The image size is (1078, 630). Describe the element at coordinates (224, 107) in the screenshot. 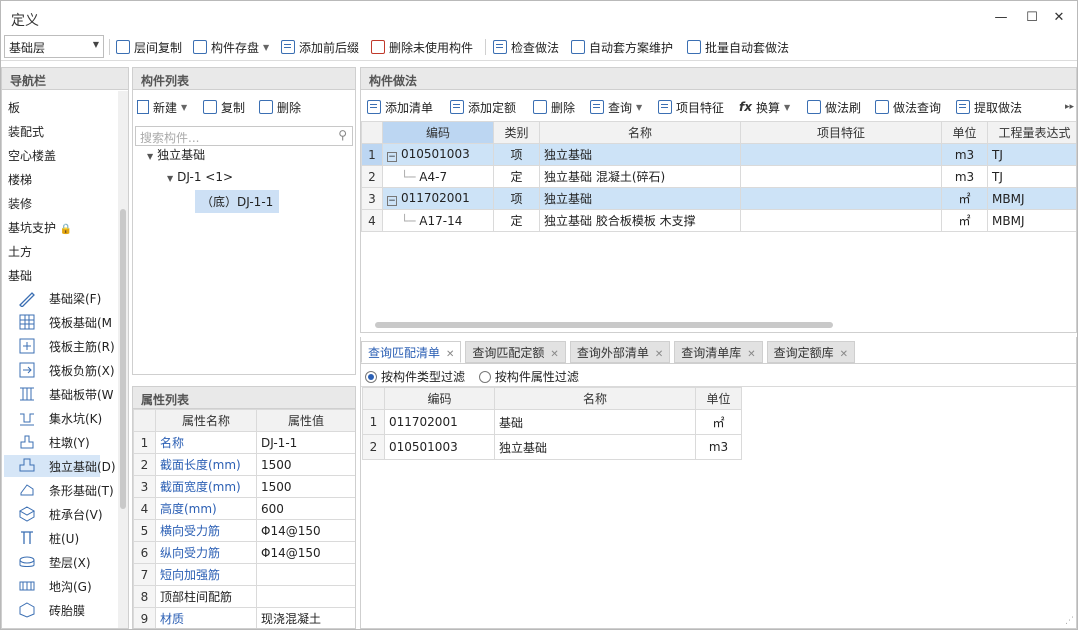

I see `copy-component-button: 复制` at that location.